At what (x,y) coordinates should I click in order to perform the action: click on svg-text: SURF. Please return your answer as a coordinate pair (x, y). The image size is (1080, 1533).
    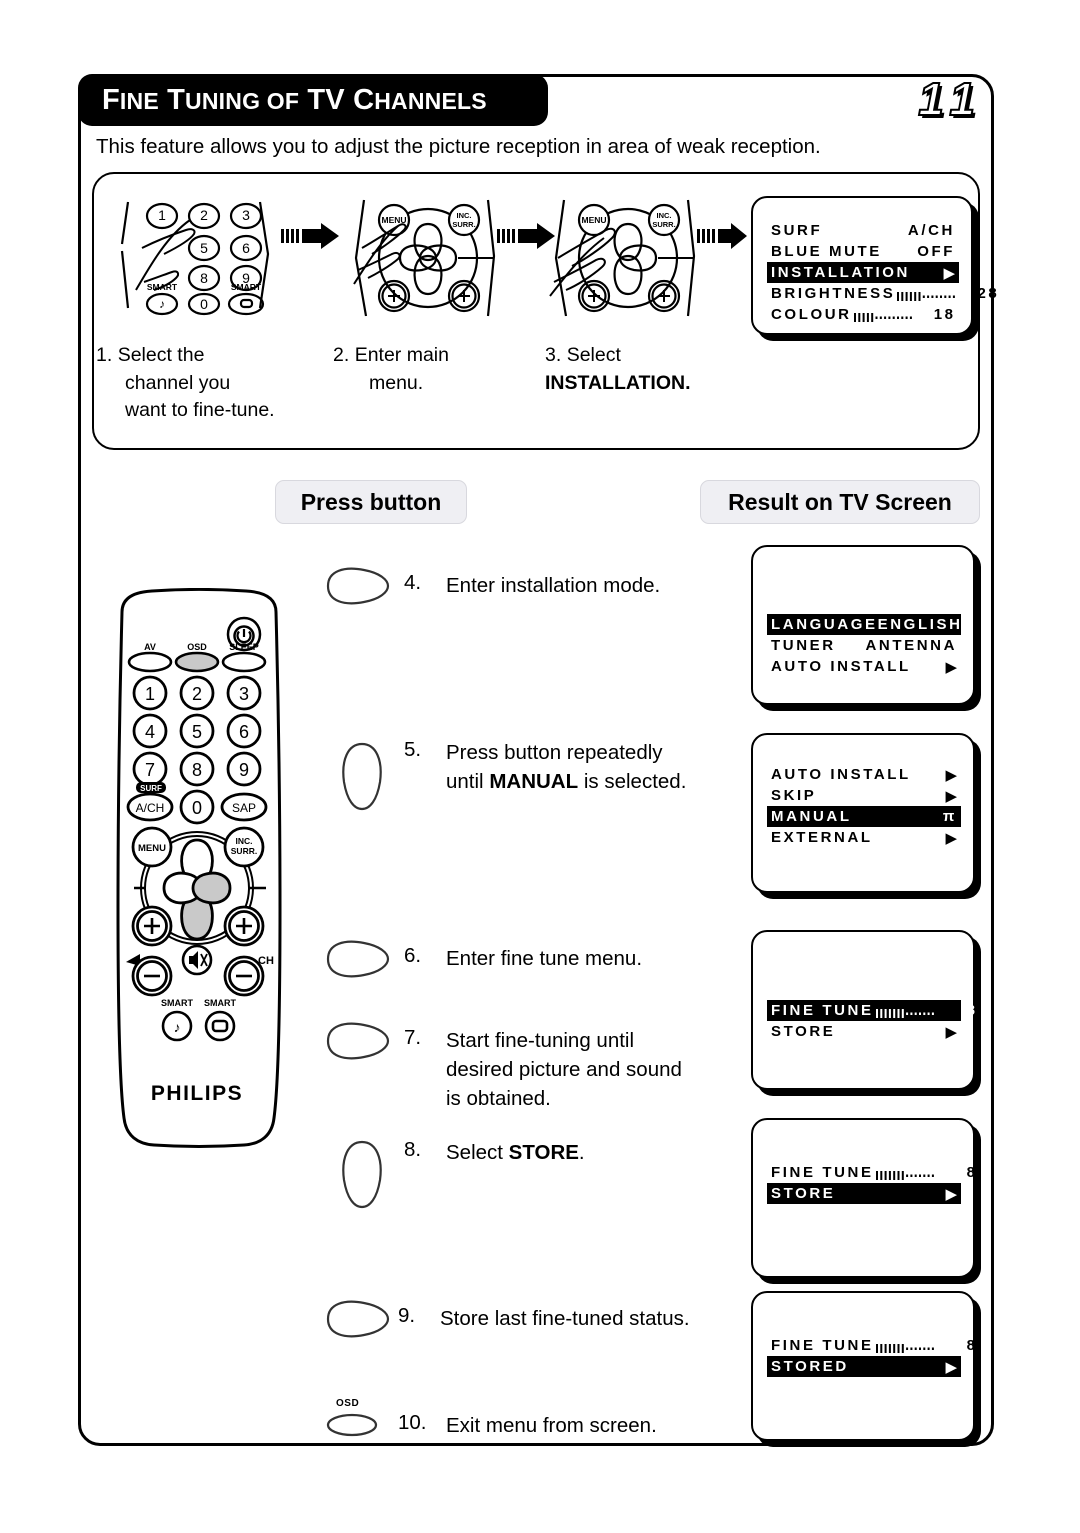
    Looking at the image, I should click on (151, 788).